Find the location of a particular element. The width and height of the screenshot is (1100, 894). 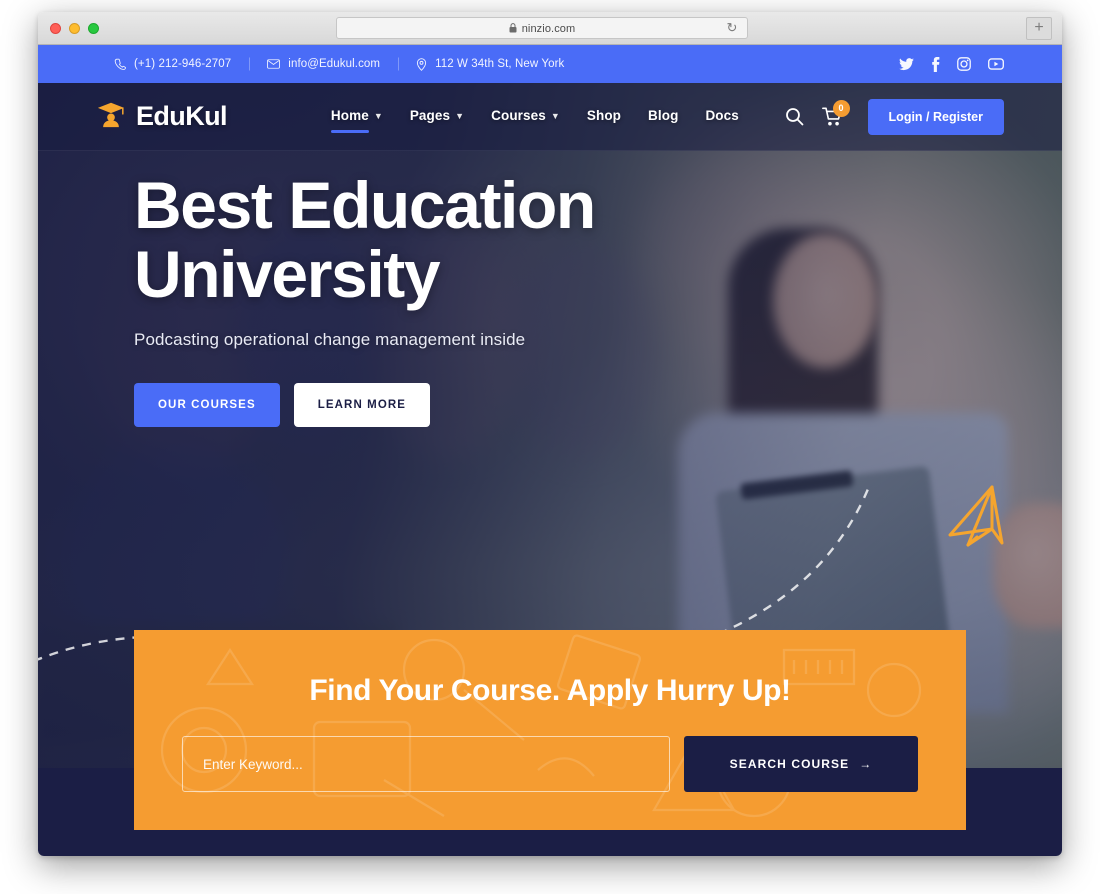

lock-icon is located at coordinates (513, 29).